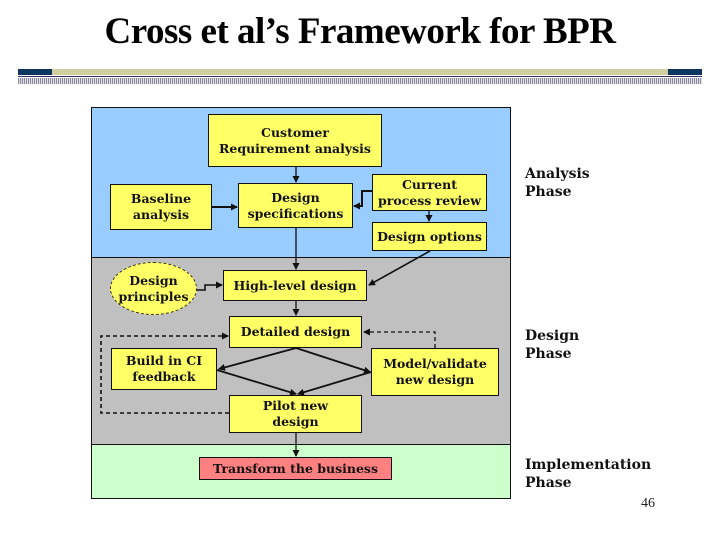 The image size is (720, 540). Describe the element at coordinates (295, 285) in the screenshot. I see `node-high-level-design: High-level design` at that location.